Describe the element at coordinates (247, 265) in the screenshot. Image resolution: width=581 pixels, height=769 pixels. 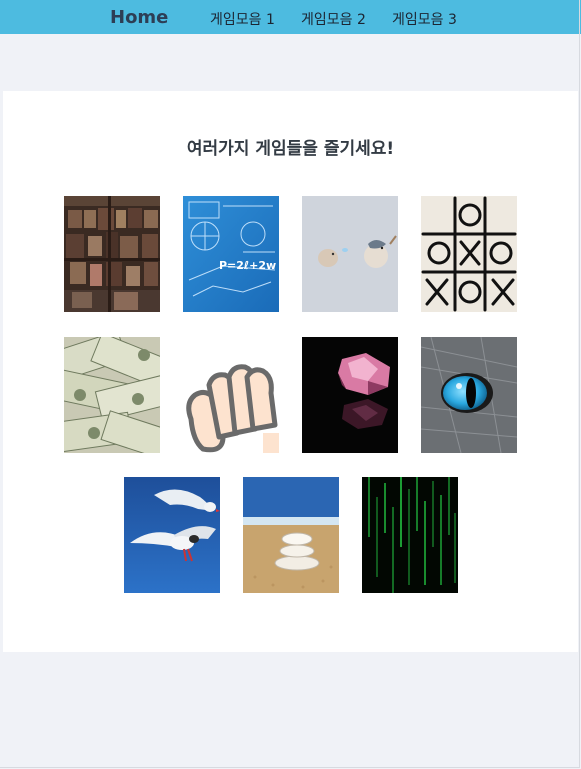
I see `formula-label: P=2ℓ+2w` at that location.